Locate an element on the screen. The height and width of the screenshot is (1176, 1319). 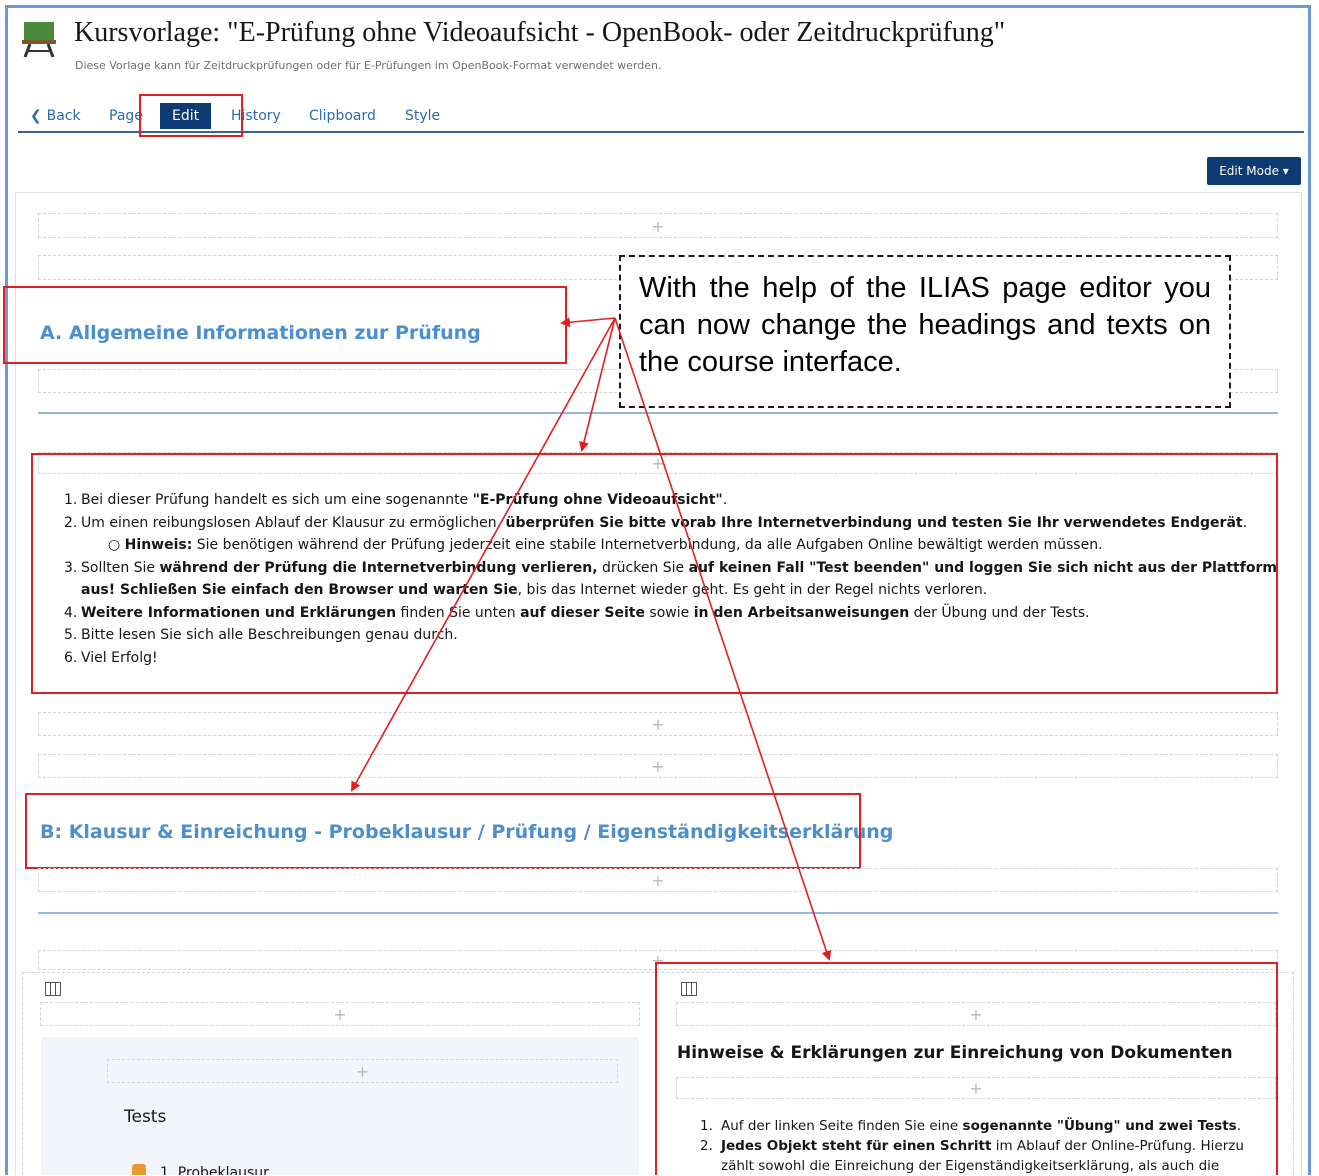
heading-b-highlight is located at coordinates (443, 831).